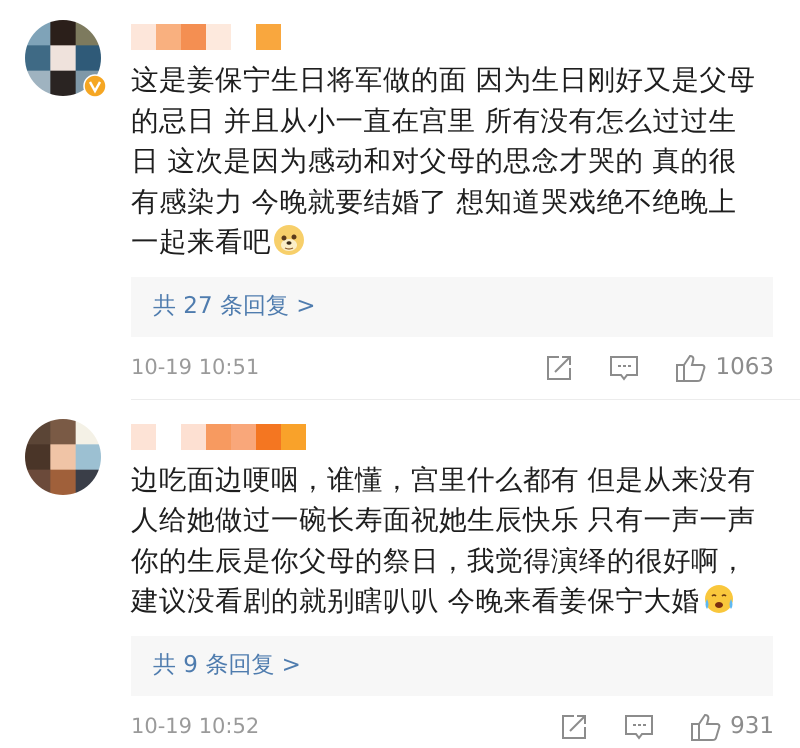  What do you see at coordinates (433, 121) in the screenshot?
I see `comment-text: 的忌日 并且从小一直在宫里 所有没有怎么过过生` at bounding box center [433, 121].